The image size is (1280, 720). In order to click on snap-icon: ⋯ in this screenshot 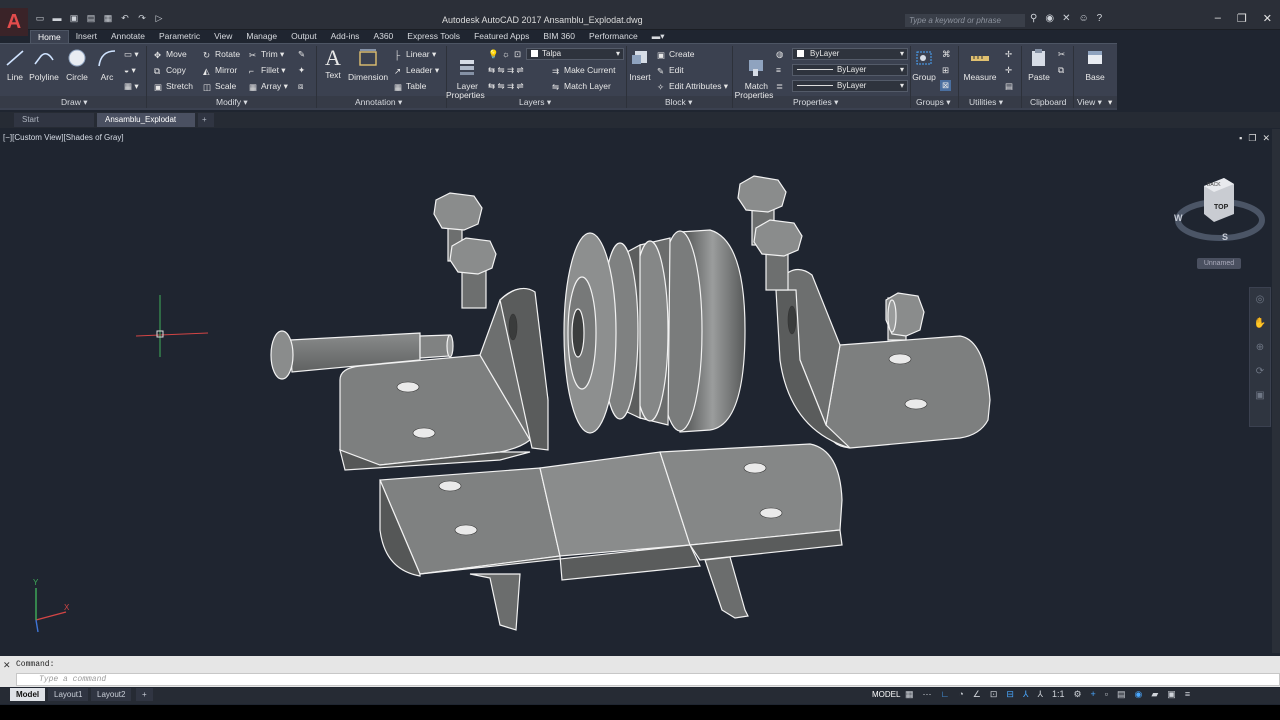, I will do `click(927, 694)`.